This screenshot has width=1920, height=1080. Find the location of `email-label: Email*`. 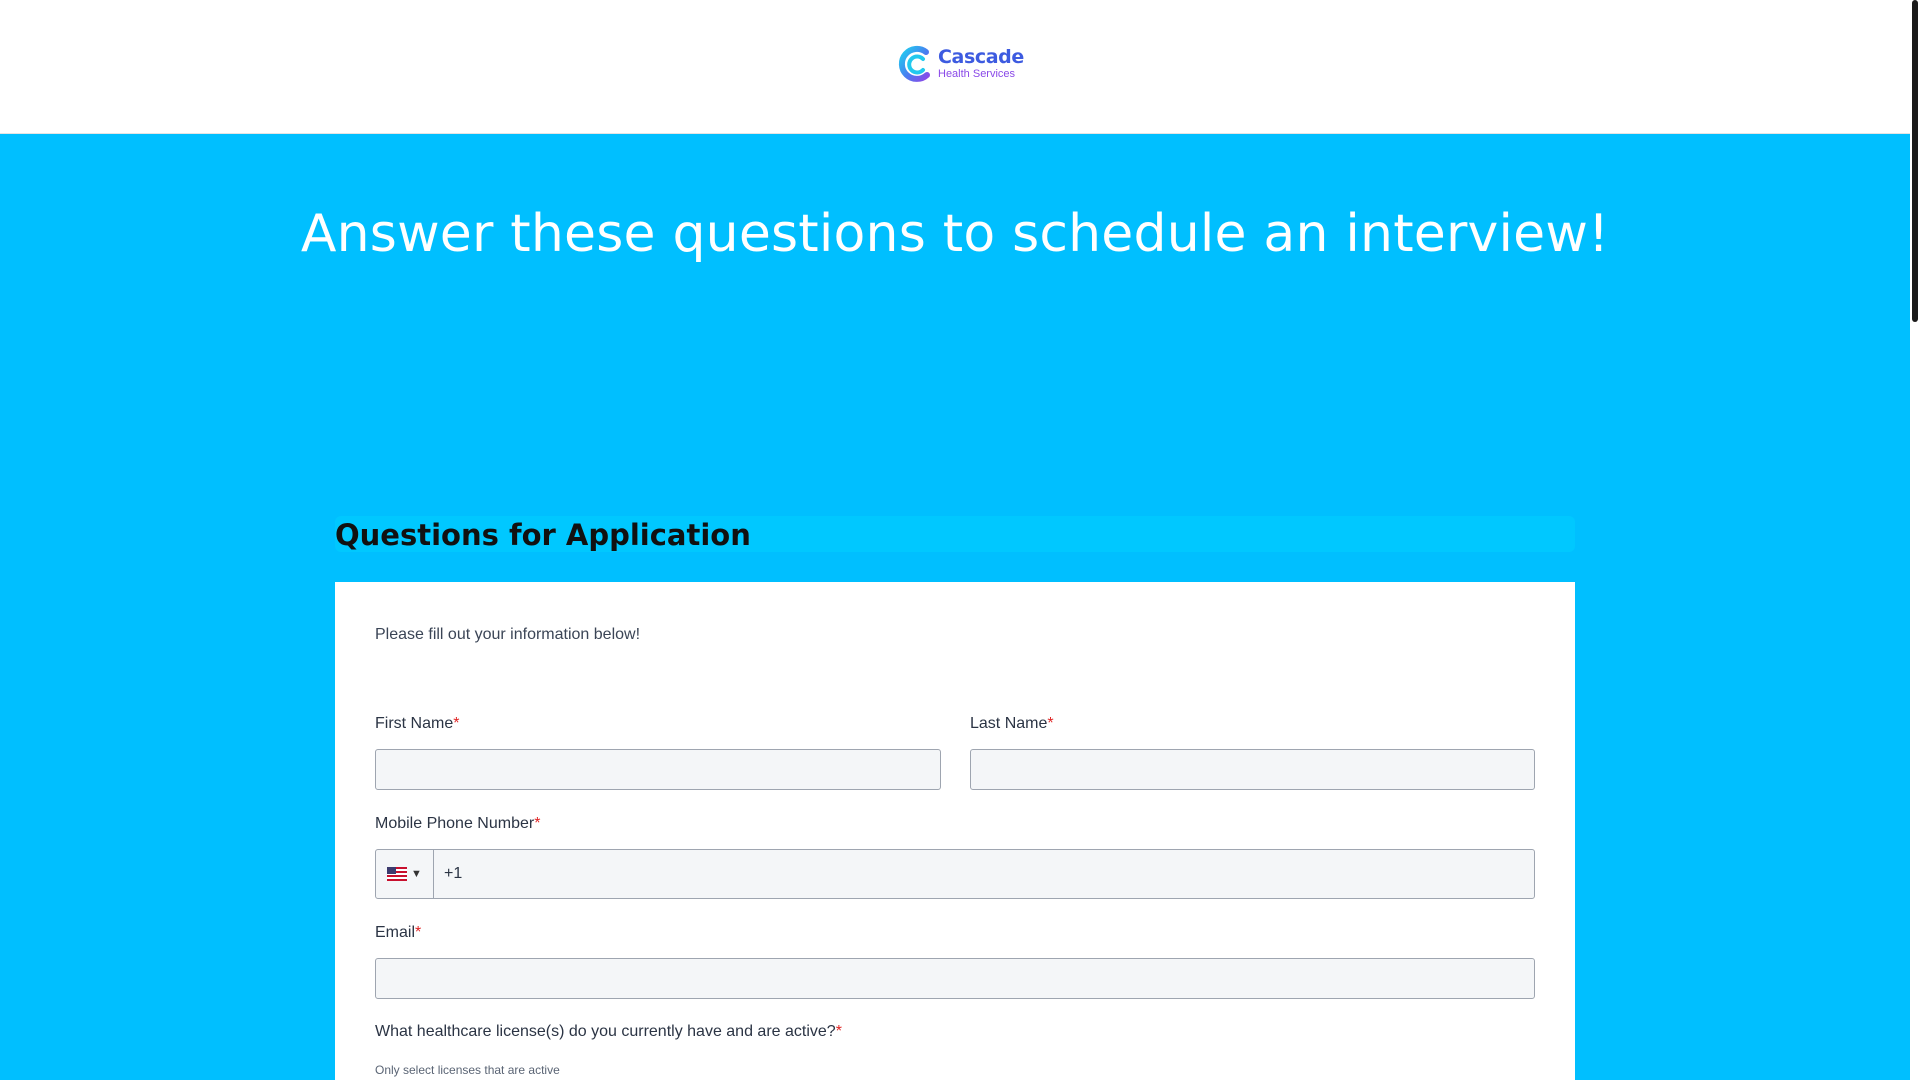

email-label: Email* is located at coordinates (398, 933).